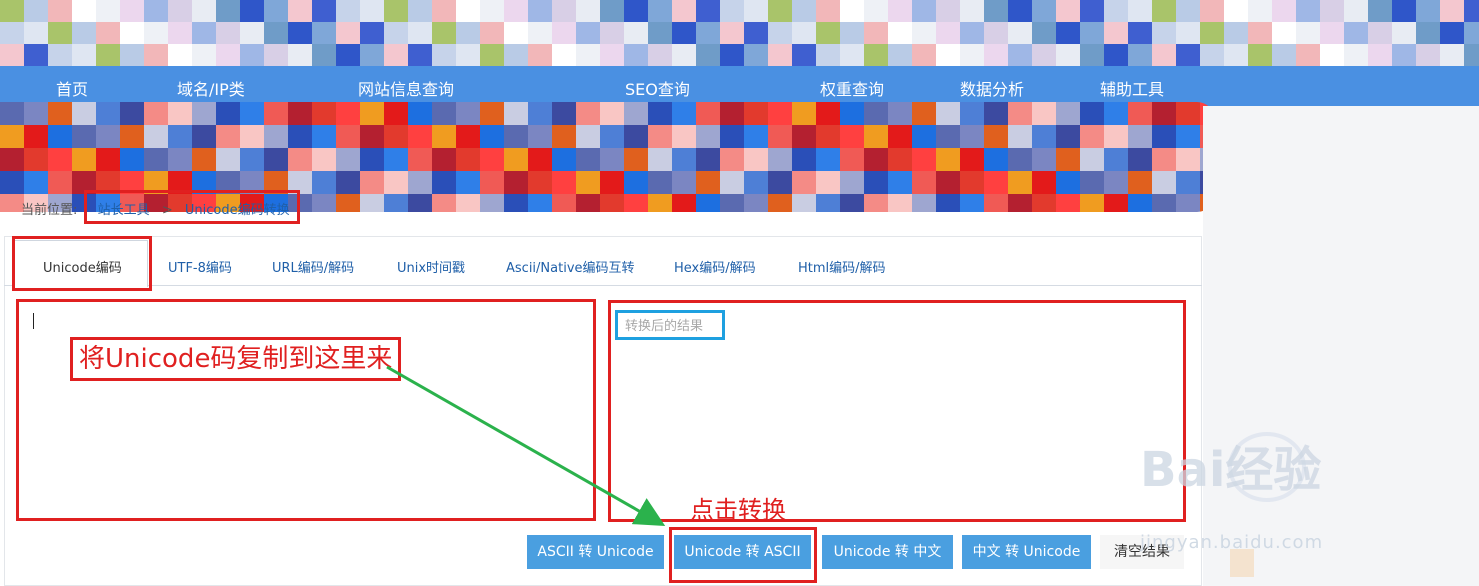 Image resolution: width=1479 pixels, height=586 pixels. I want to click on nav-weight: 权重查询, so click(852, 88).